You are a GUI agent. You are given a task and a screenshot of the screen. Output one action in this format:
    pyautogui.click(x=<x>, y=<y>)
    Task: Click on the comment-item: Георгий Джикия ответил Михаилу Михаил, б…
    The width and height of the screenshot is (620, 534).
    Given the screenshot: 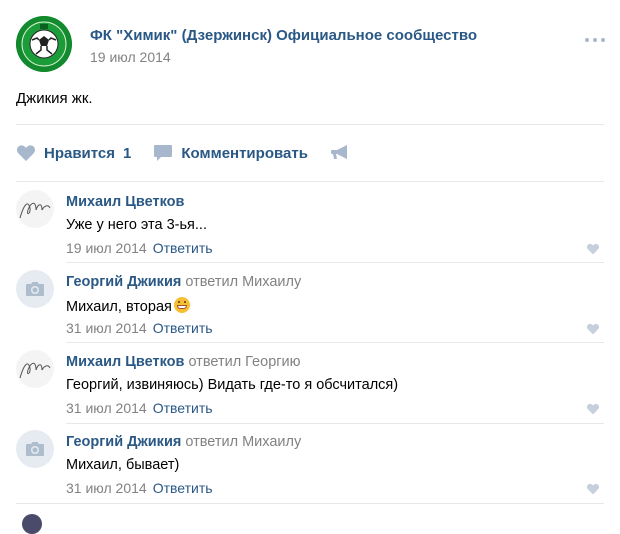 What is the action you would take?
    pyautogui.click(x=310, y=464)
    